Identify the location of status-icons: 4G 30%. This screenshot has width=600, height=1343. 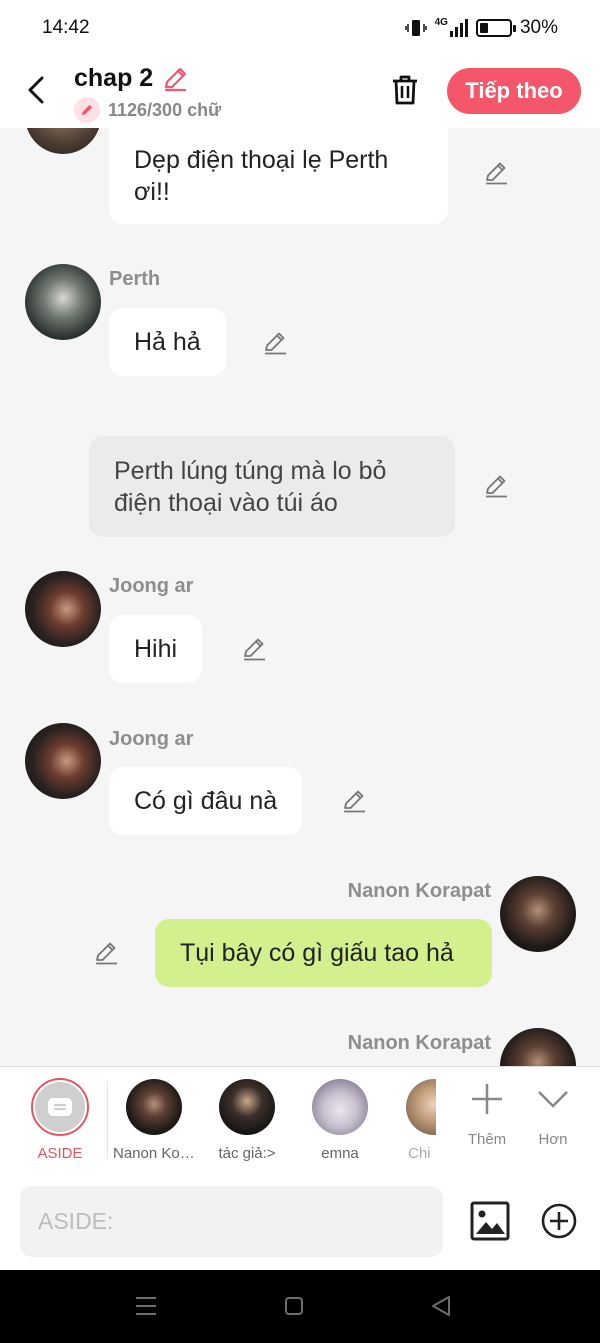
(481, 27).